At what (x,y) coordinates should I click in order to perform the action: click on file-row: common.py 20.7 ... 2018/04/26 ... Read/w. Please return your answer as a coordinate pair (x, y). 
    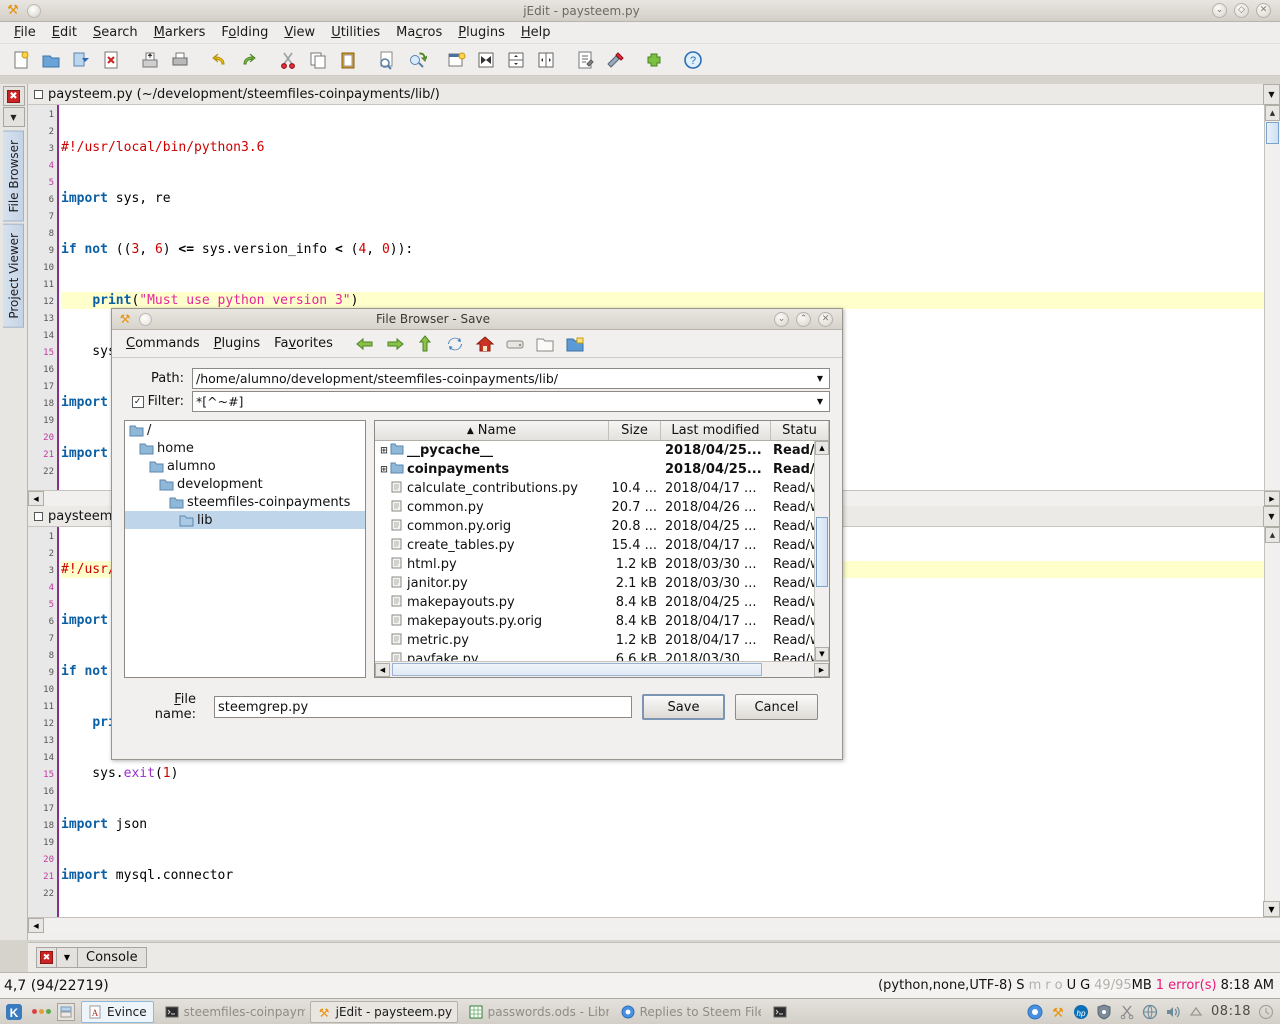
    Looking at the image, I should click on (602, 507).